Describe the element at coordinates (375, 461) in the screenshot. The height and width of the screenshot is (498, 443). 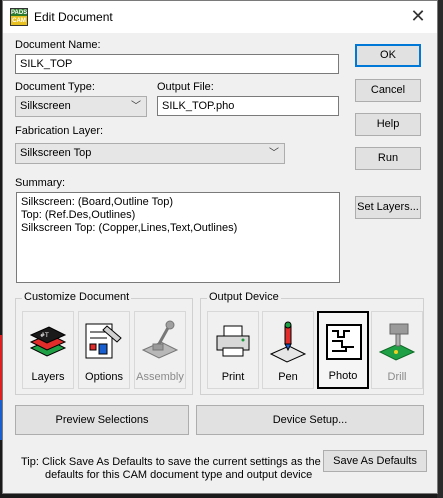
I see `save-as-defaults-button: Save As Defaults` at that location.